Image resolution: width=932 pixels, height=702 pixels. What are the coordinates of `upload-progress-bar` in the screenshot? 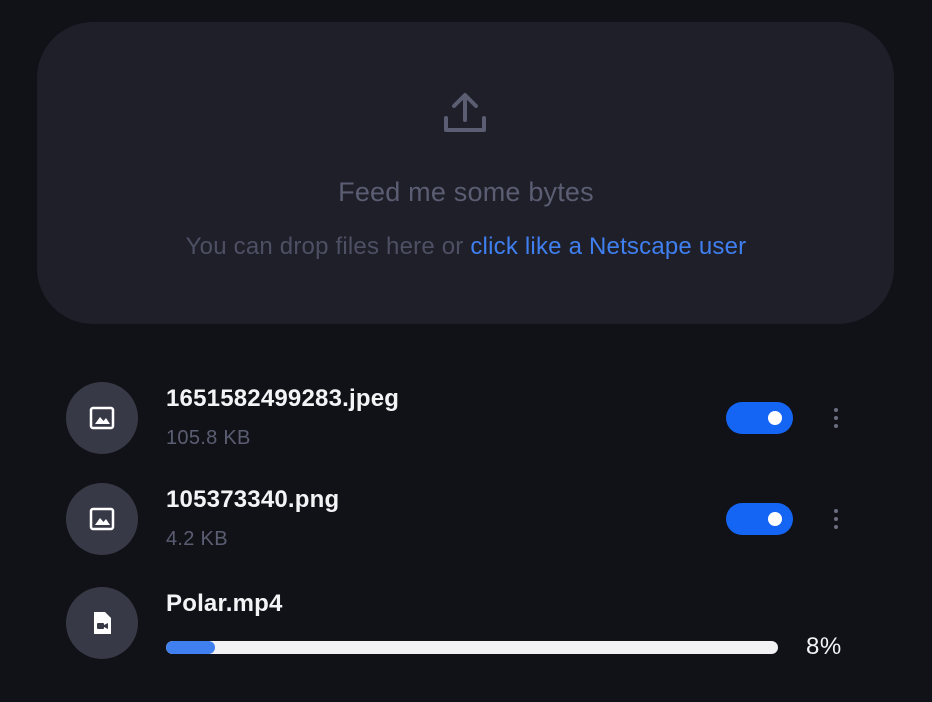 It's located at (472, 647).